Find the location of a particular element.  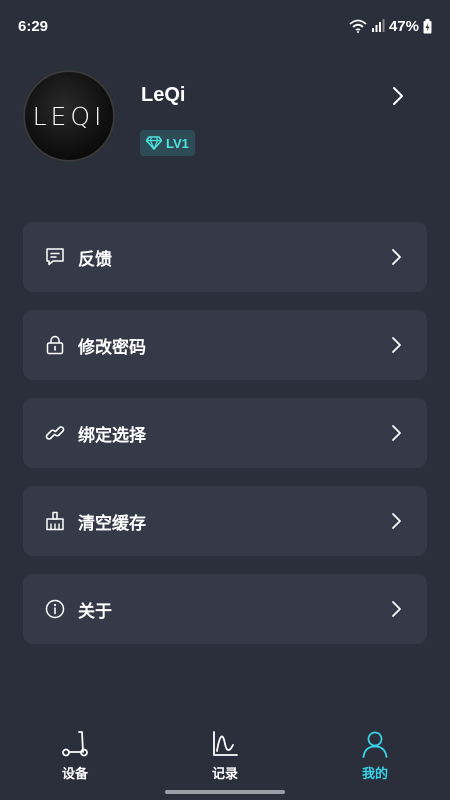

tab-mine: 我的 is located at coordinates (375, 757).